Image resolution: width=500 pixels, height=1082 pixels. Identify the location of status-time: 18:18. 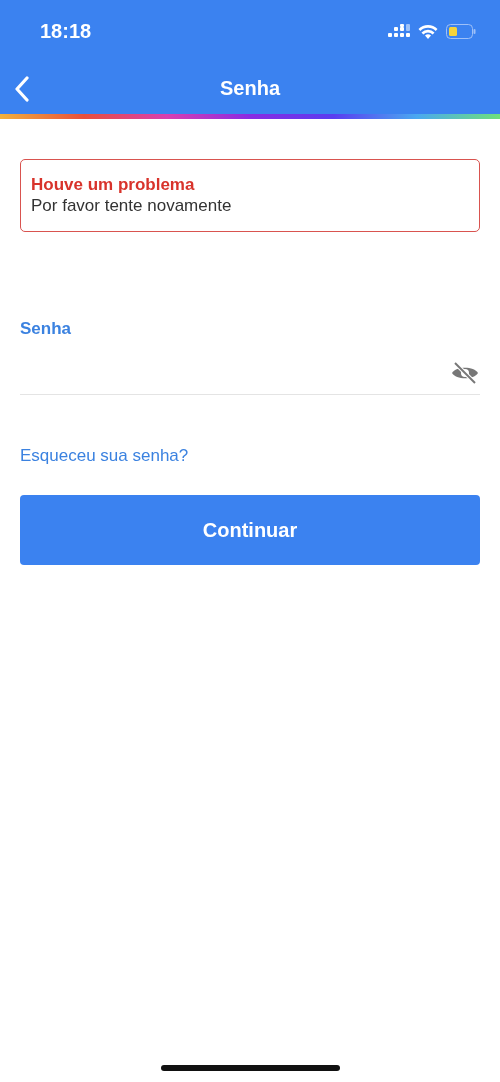
(66, 31).